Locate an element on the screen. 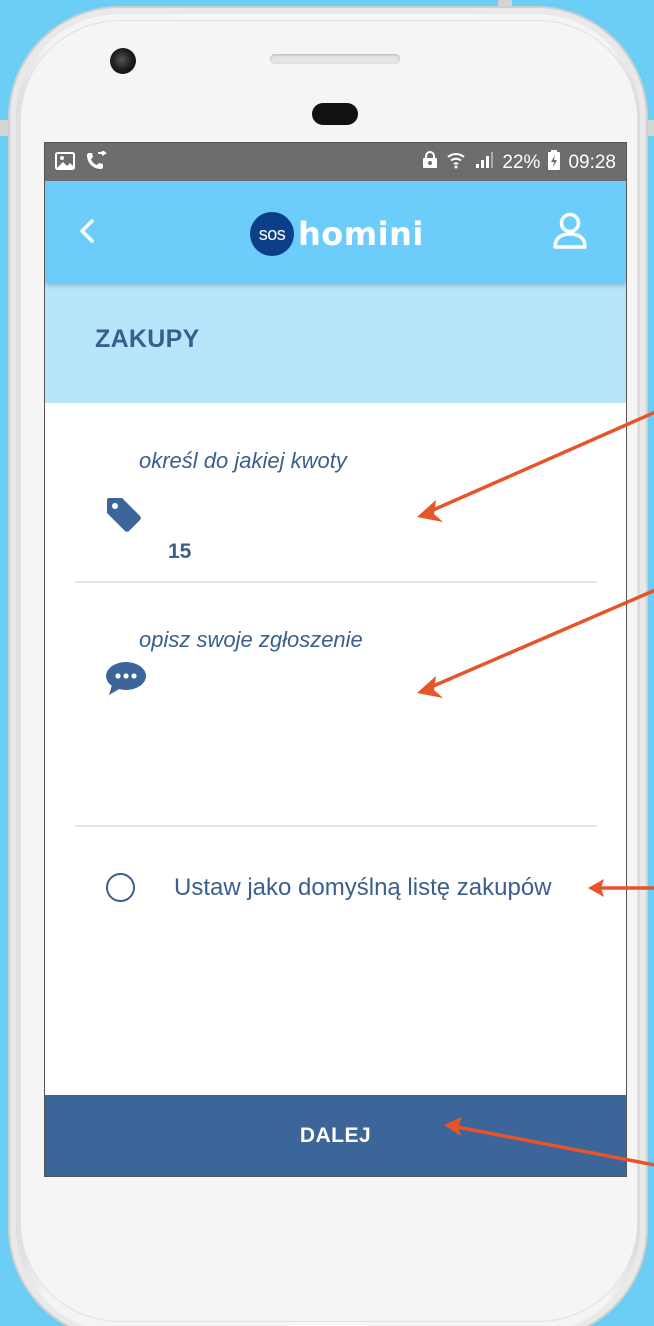 The image size is (654, 1326). default-list-label: Ustaw jako domyślną listę zakupów is located at coordinates (363, 887).